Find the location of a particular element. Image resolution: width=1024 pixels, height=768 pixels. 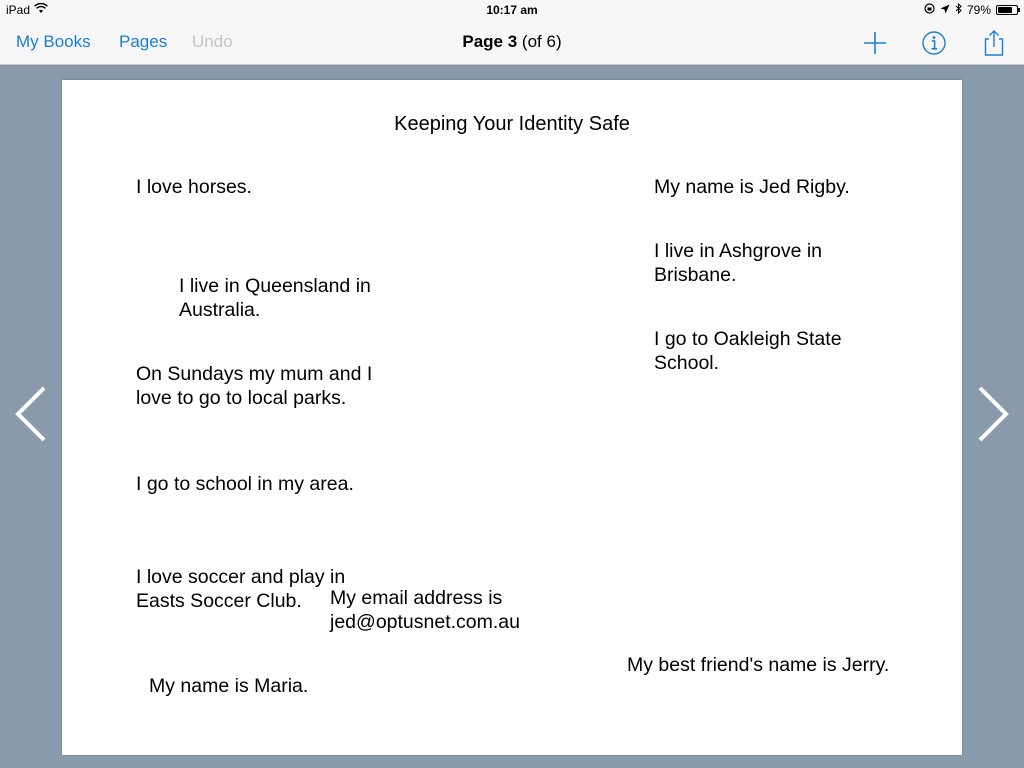

text-box-email: My email address is jed@optusnet.com.au is located at coordinates (425, 610).